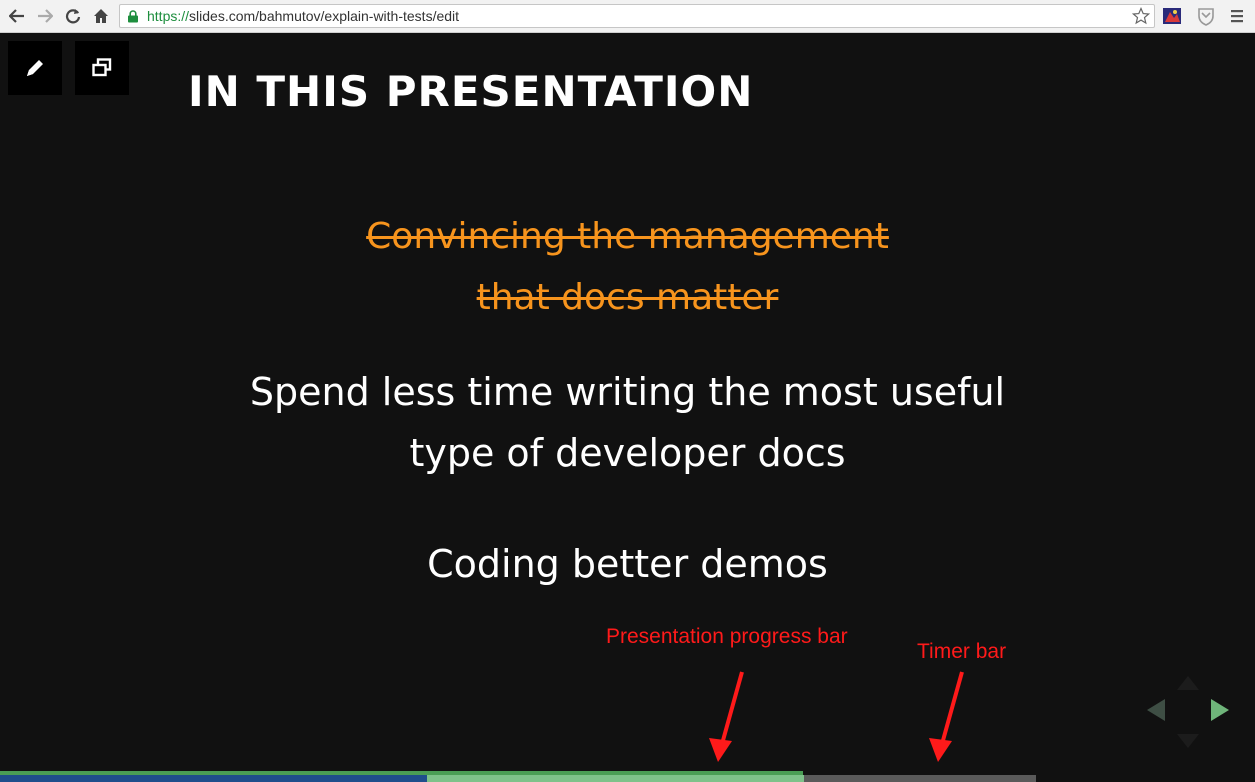 This screenshot has height=782, width=1255. I want to click on nav-up-icon, so click(1188, 683).